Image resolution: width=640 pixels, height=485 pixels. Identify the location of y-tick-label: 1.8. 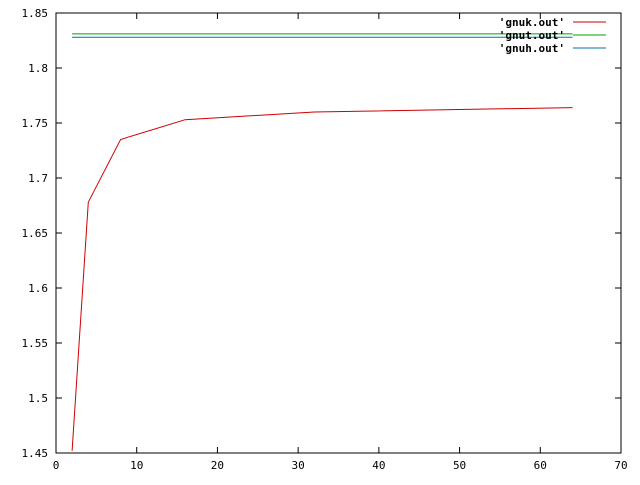
(38, 68).